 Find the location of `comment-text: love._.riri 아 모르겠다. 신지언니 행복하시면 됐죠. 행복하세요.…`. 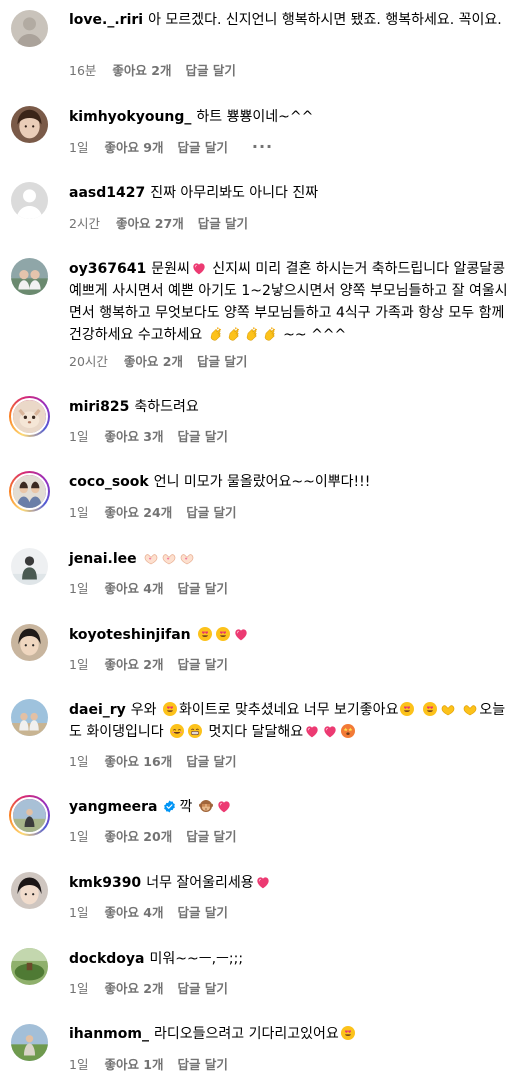

comment-text: love._.riri 아 모르겠다. 신지언니 행복하시면 됐죠. 행복하세요.… is located at coordinates (285, 20).